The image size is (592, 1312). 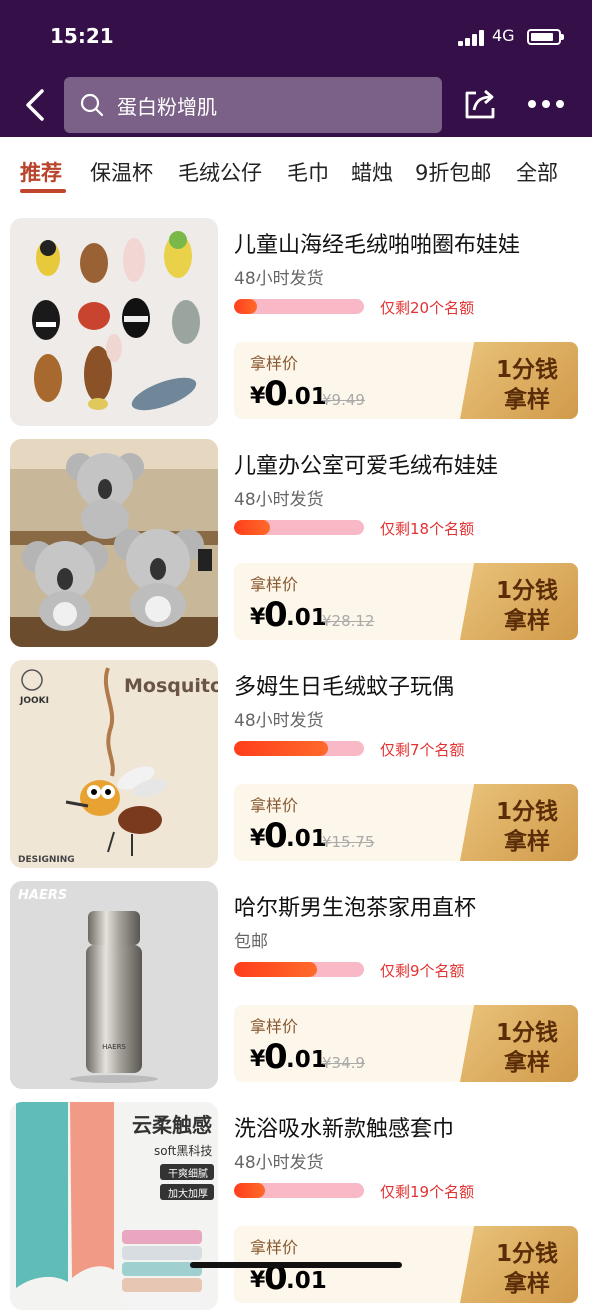 I want to click on back-arrow-icon, so click(x=37, y=105).